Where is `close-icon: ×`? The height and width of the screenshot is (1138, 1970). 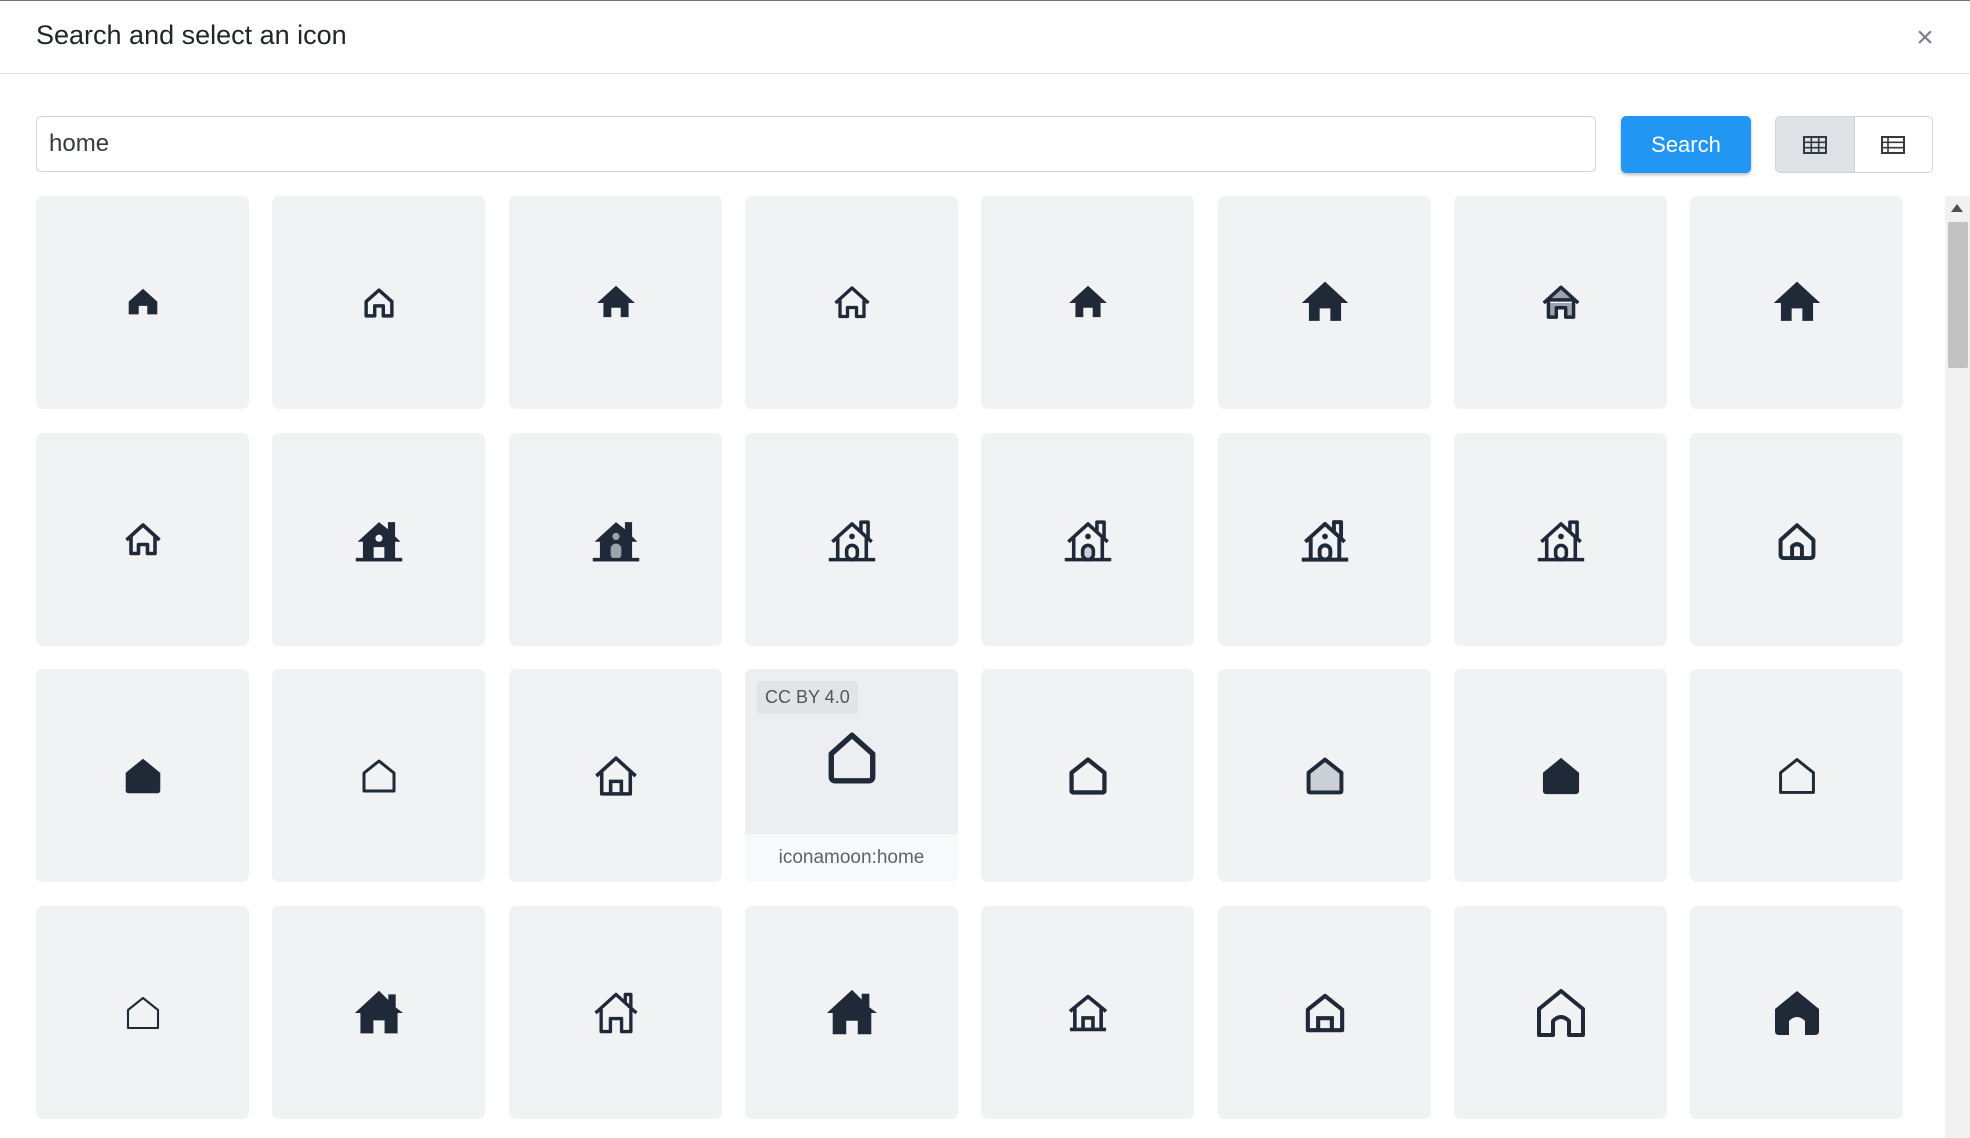
close-icon: × is located at coordinates (1925, 37).